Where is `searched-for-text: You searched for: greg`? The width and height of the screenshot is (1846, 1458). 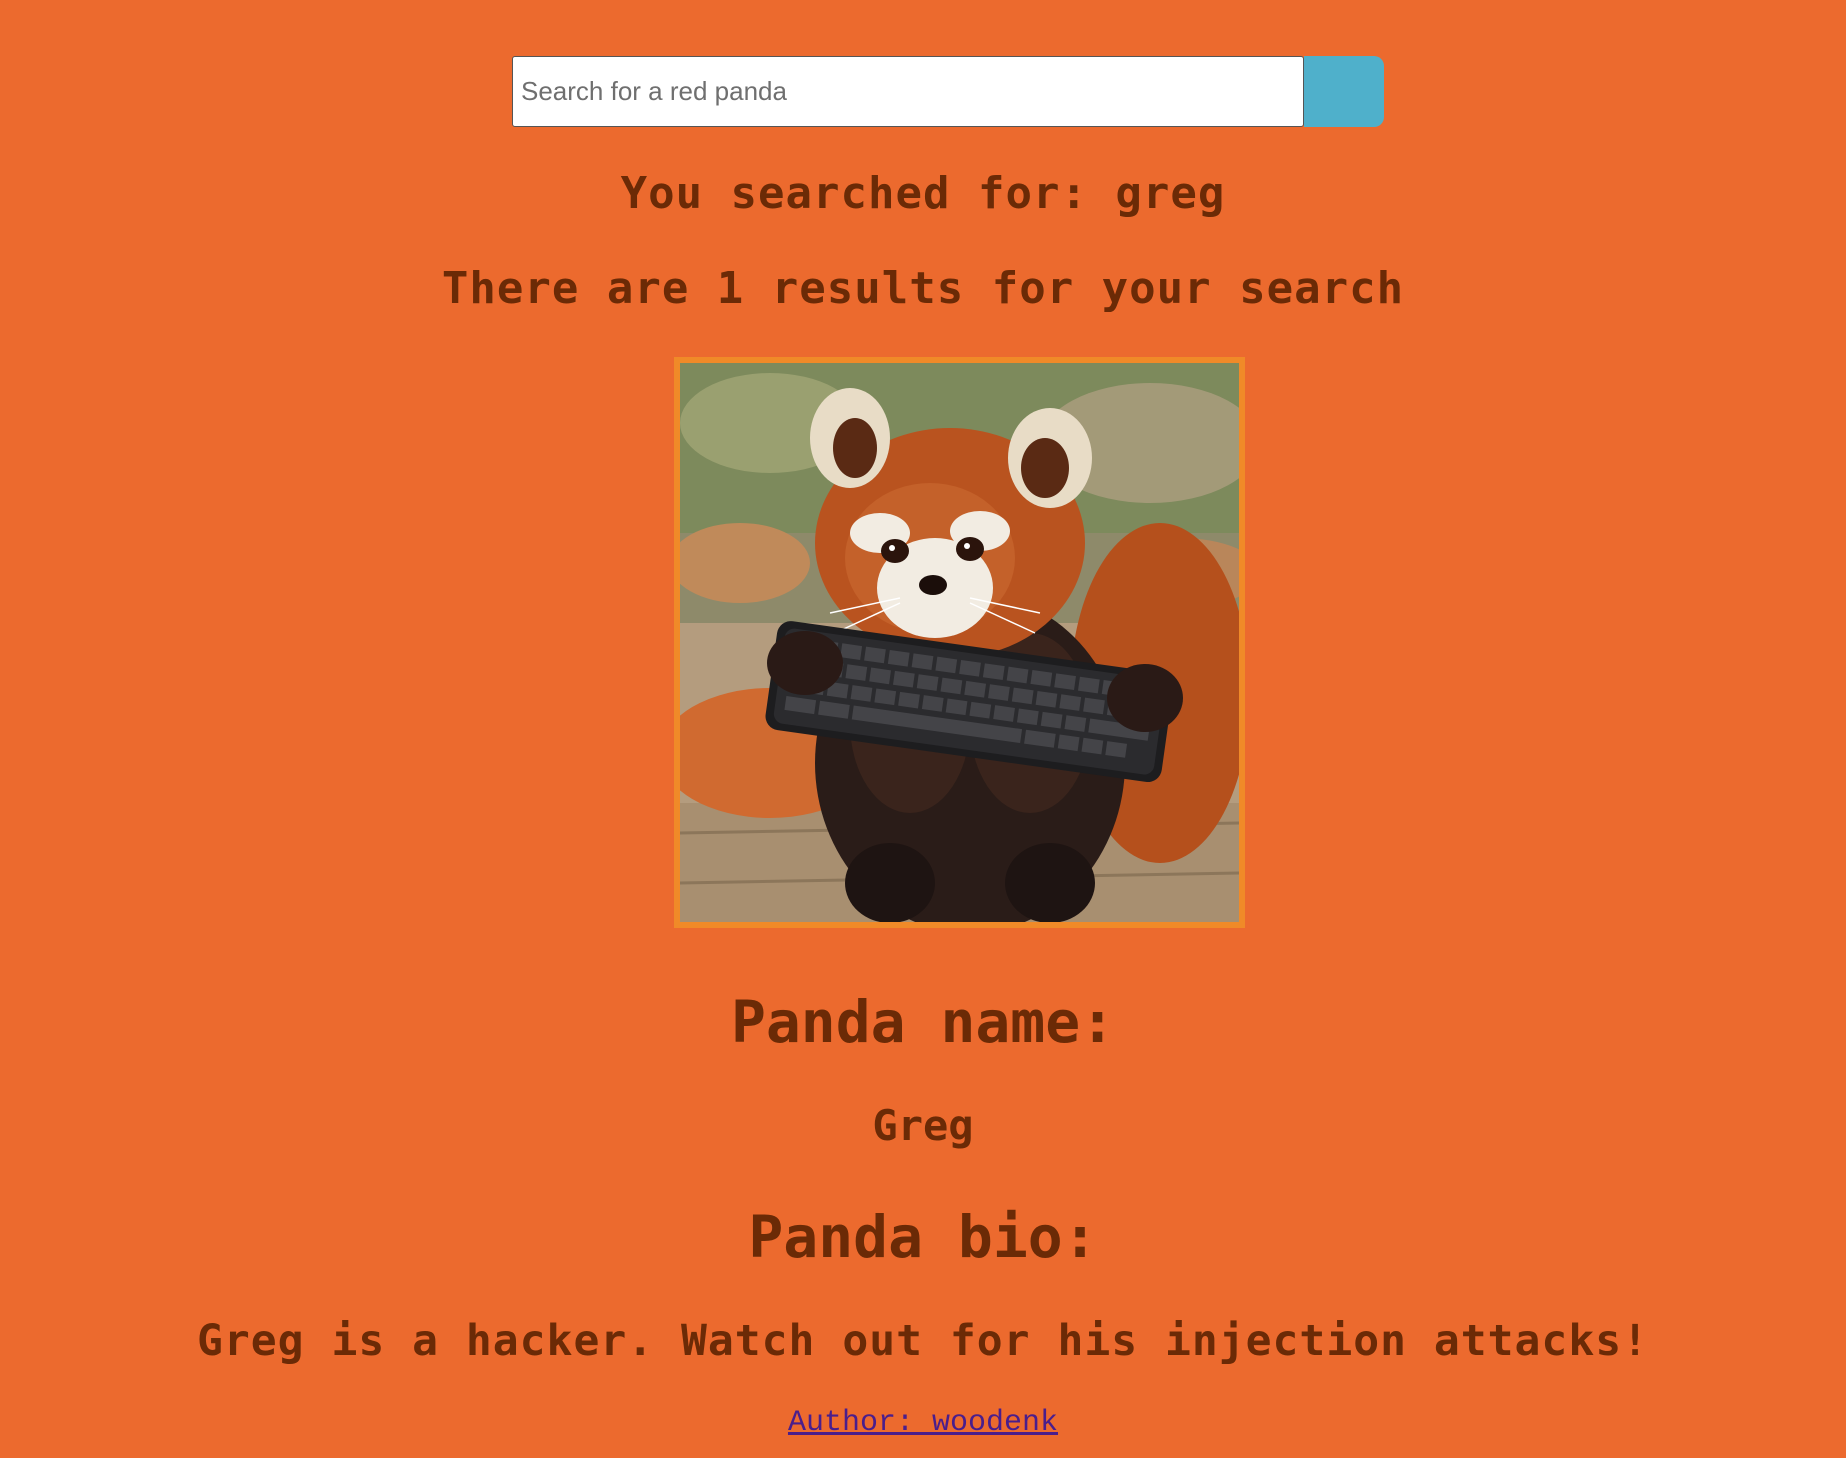 searched-for-text: You searched for: greg is located at coordinates (923, 193).